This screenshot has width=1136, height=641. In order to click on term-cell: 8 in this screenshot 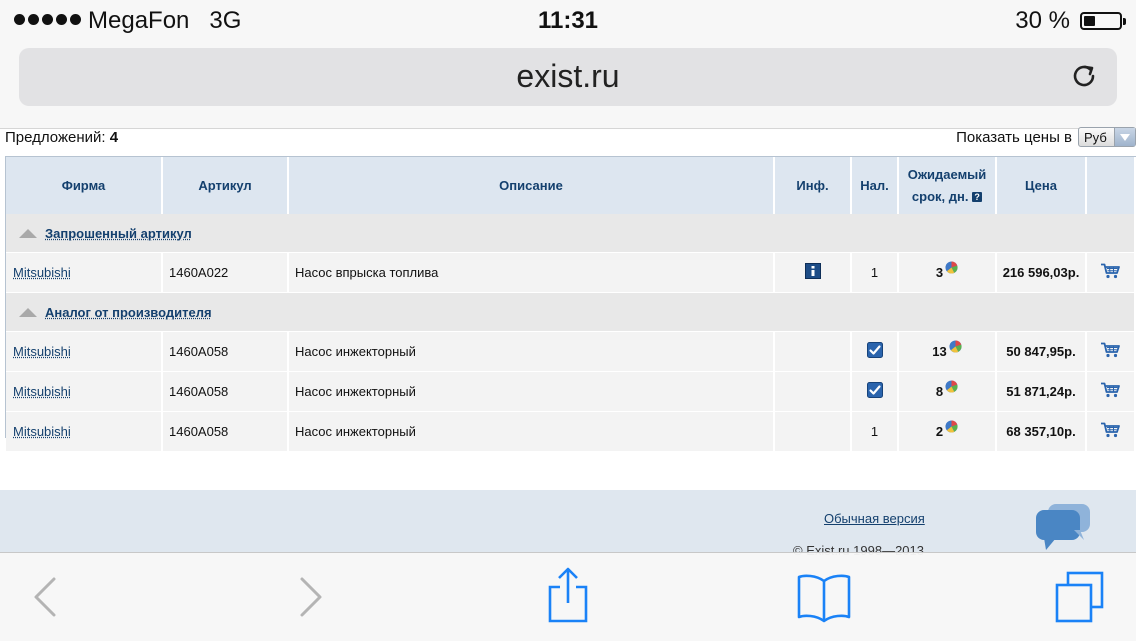, I will do `click(947, 392)`.